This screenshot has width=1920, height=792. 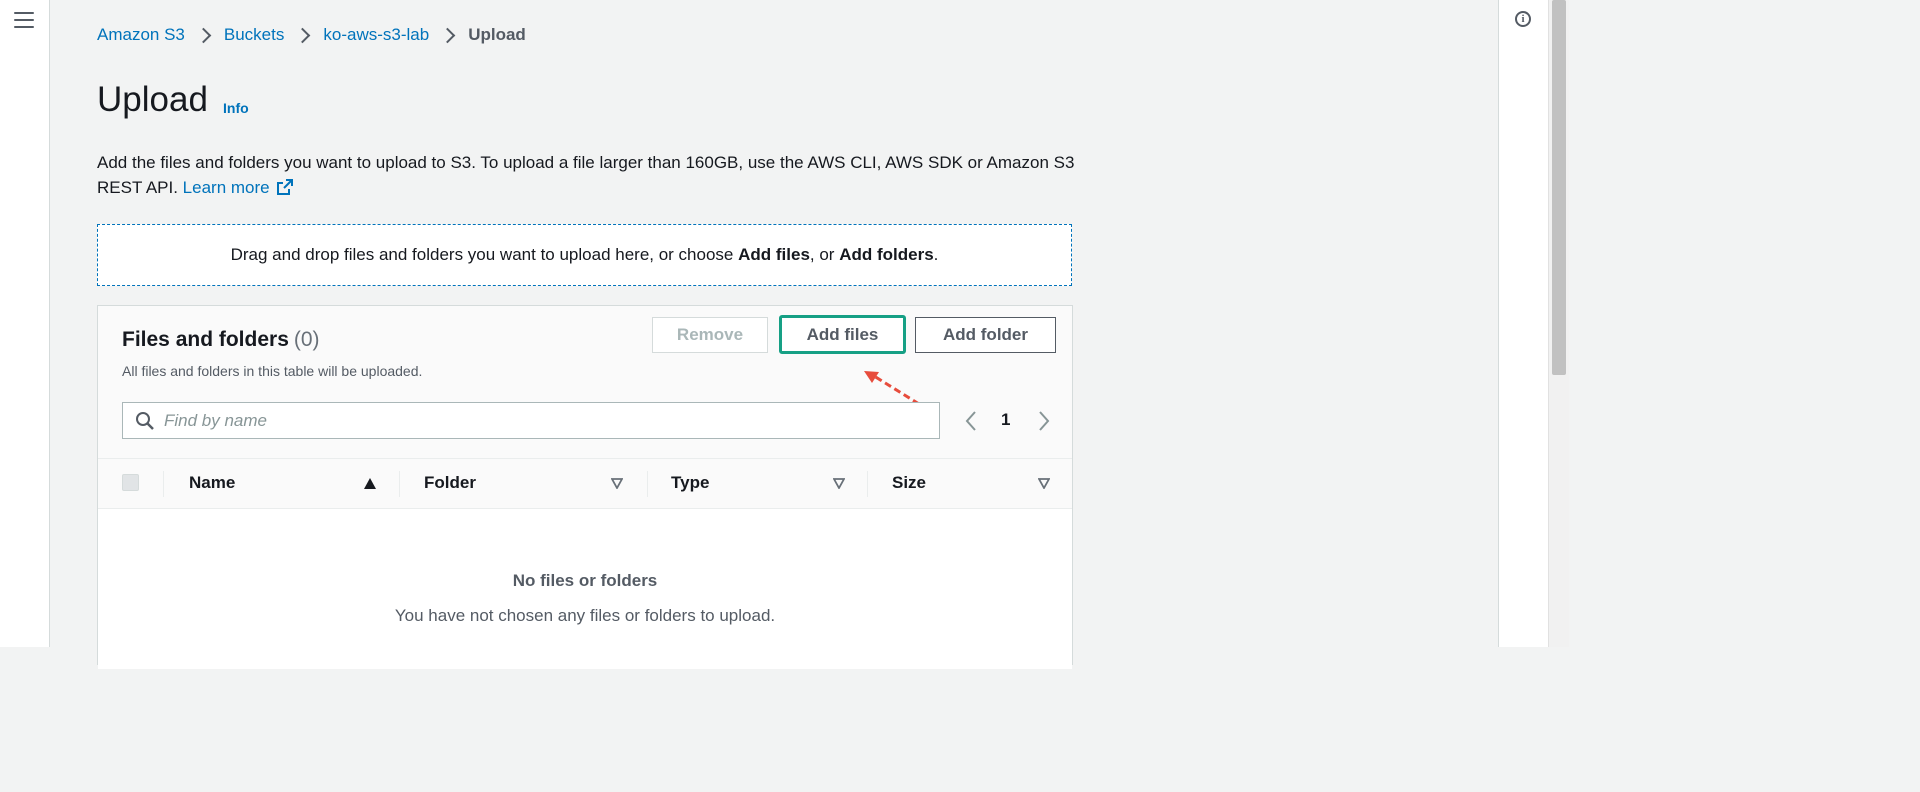 I want to click on info-circle-icon: i, so click(x=1523, y=19).